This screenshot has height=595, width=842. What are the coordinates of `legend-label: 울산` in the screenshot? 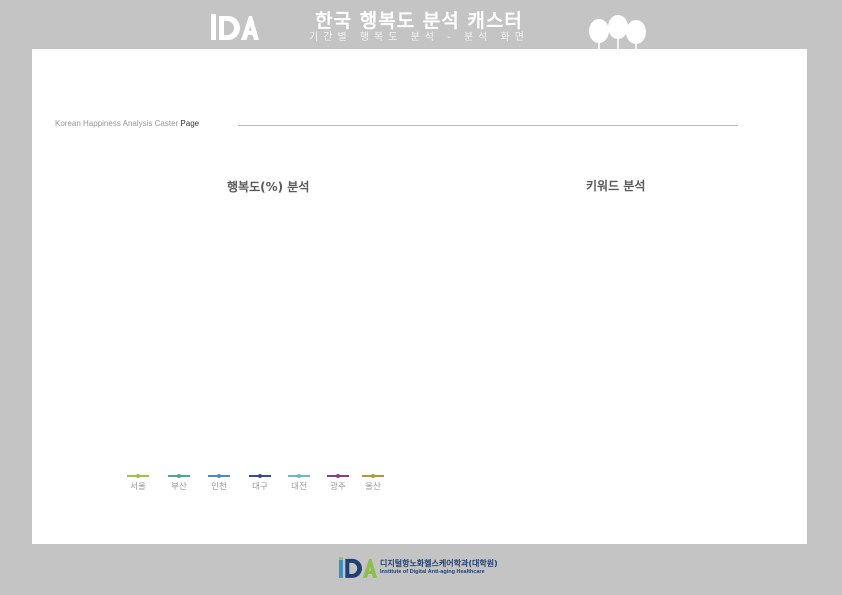 It's located at (373, 487).